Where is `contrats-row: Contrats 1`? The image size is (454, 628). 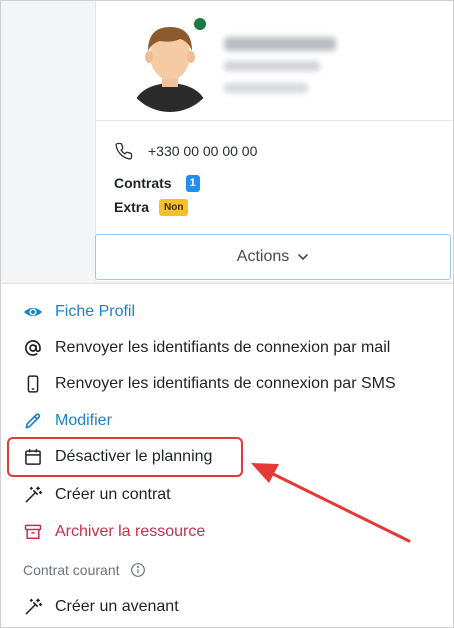
contrats-row: Contrats 1 is located at coordinates (157, 183).